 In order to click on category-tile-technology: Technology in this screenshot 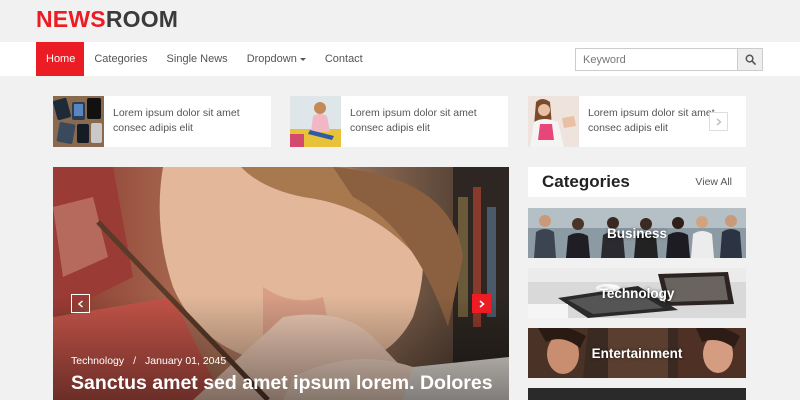, I will do `click(637, 293)`.